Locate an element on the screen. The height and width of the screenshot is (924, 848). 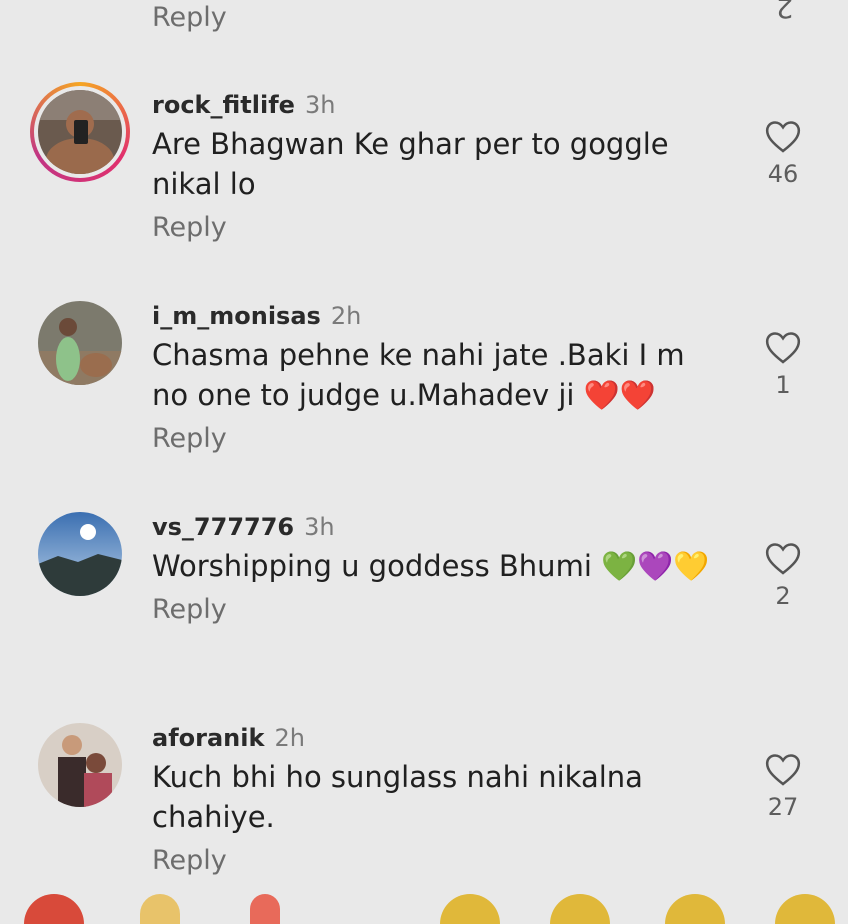
emoji-reaction-bar is located at coordinates (424, 902).